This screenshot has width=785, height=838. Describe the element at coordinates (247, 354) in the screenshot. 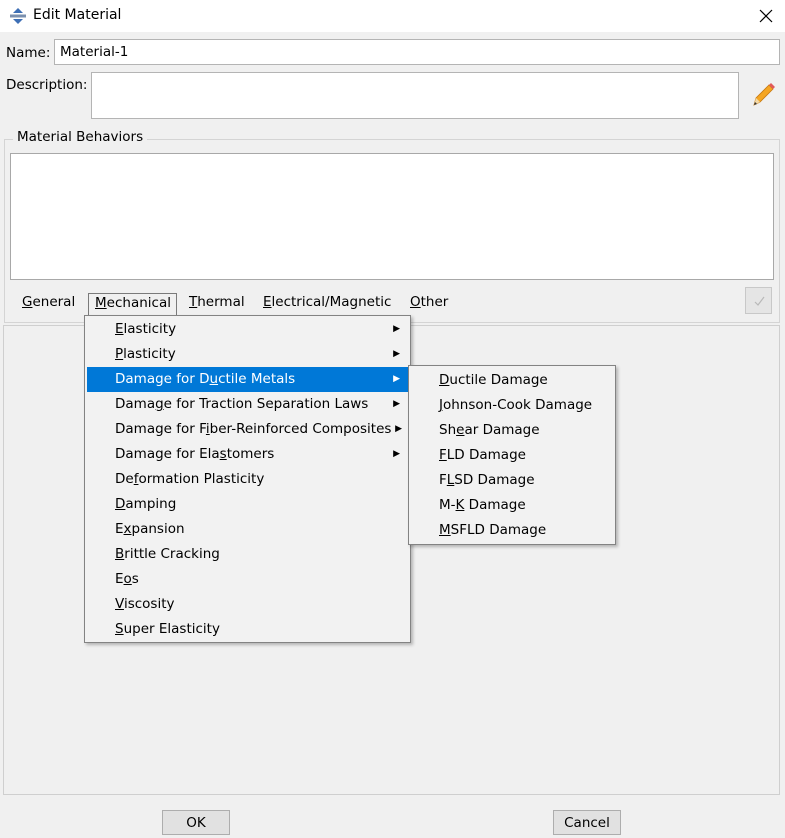

I see `menu-item-plasticity: Plasticity ▶` at that location.